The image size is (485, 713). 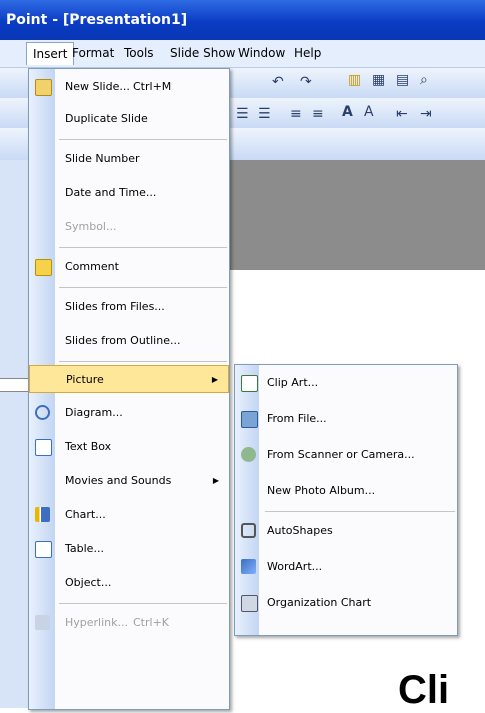 What do you see at coordinates (346, 531) in the screenshot?
I see `submenu-item-autoshapes: AutoShapes` at bounding box center [346, 531].